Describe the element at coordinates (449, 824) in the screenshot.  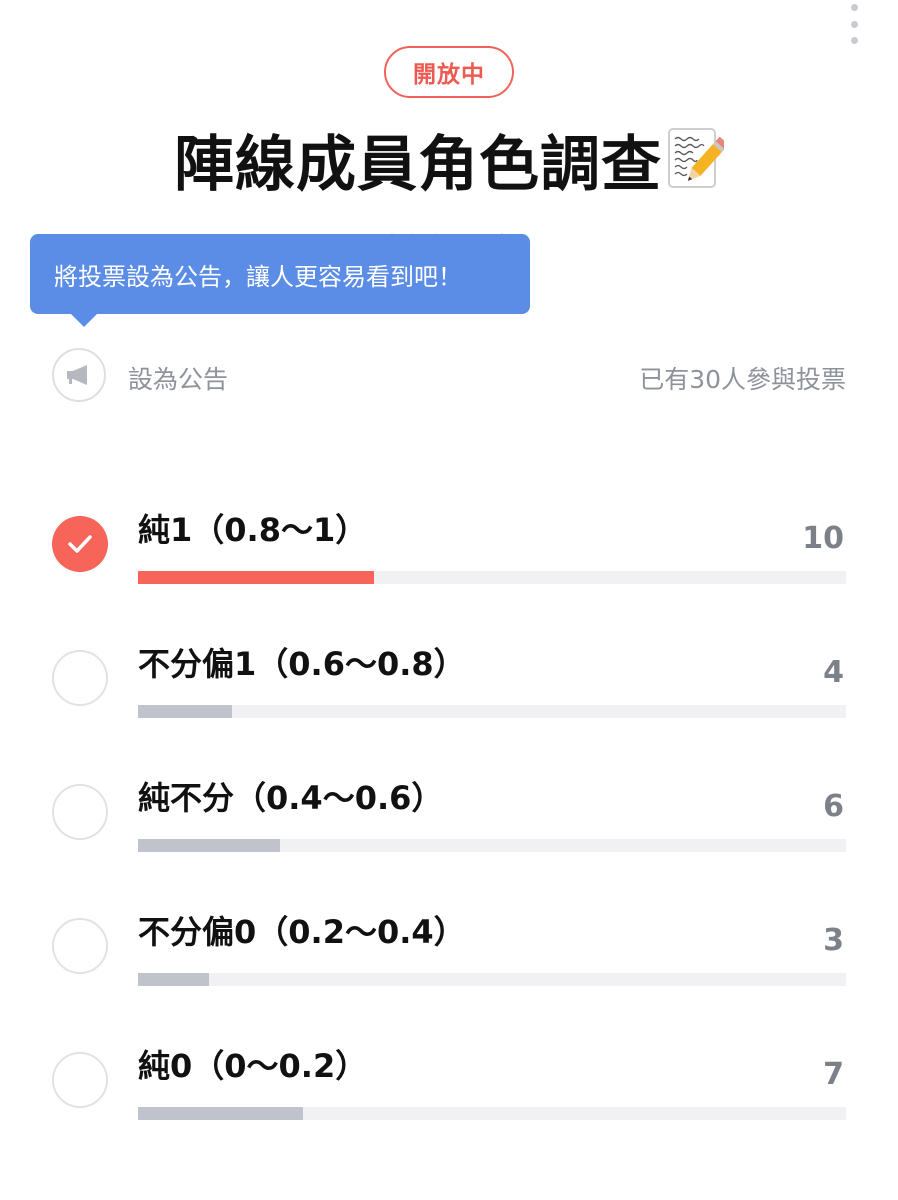
I see `poll-option: 純不分（0.4～0.6） 6` at that location.